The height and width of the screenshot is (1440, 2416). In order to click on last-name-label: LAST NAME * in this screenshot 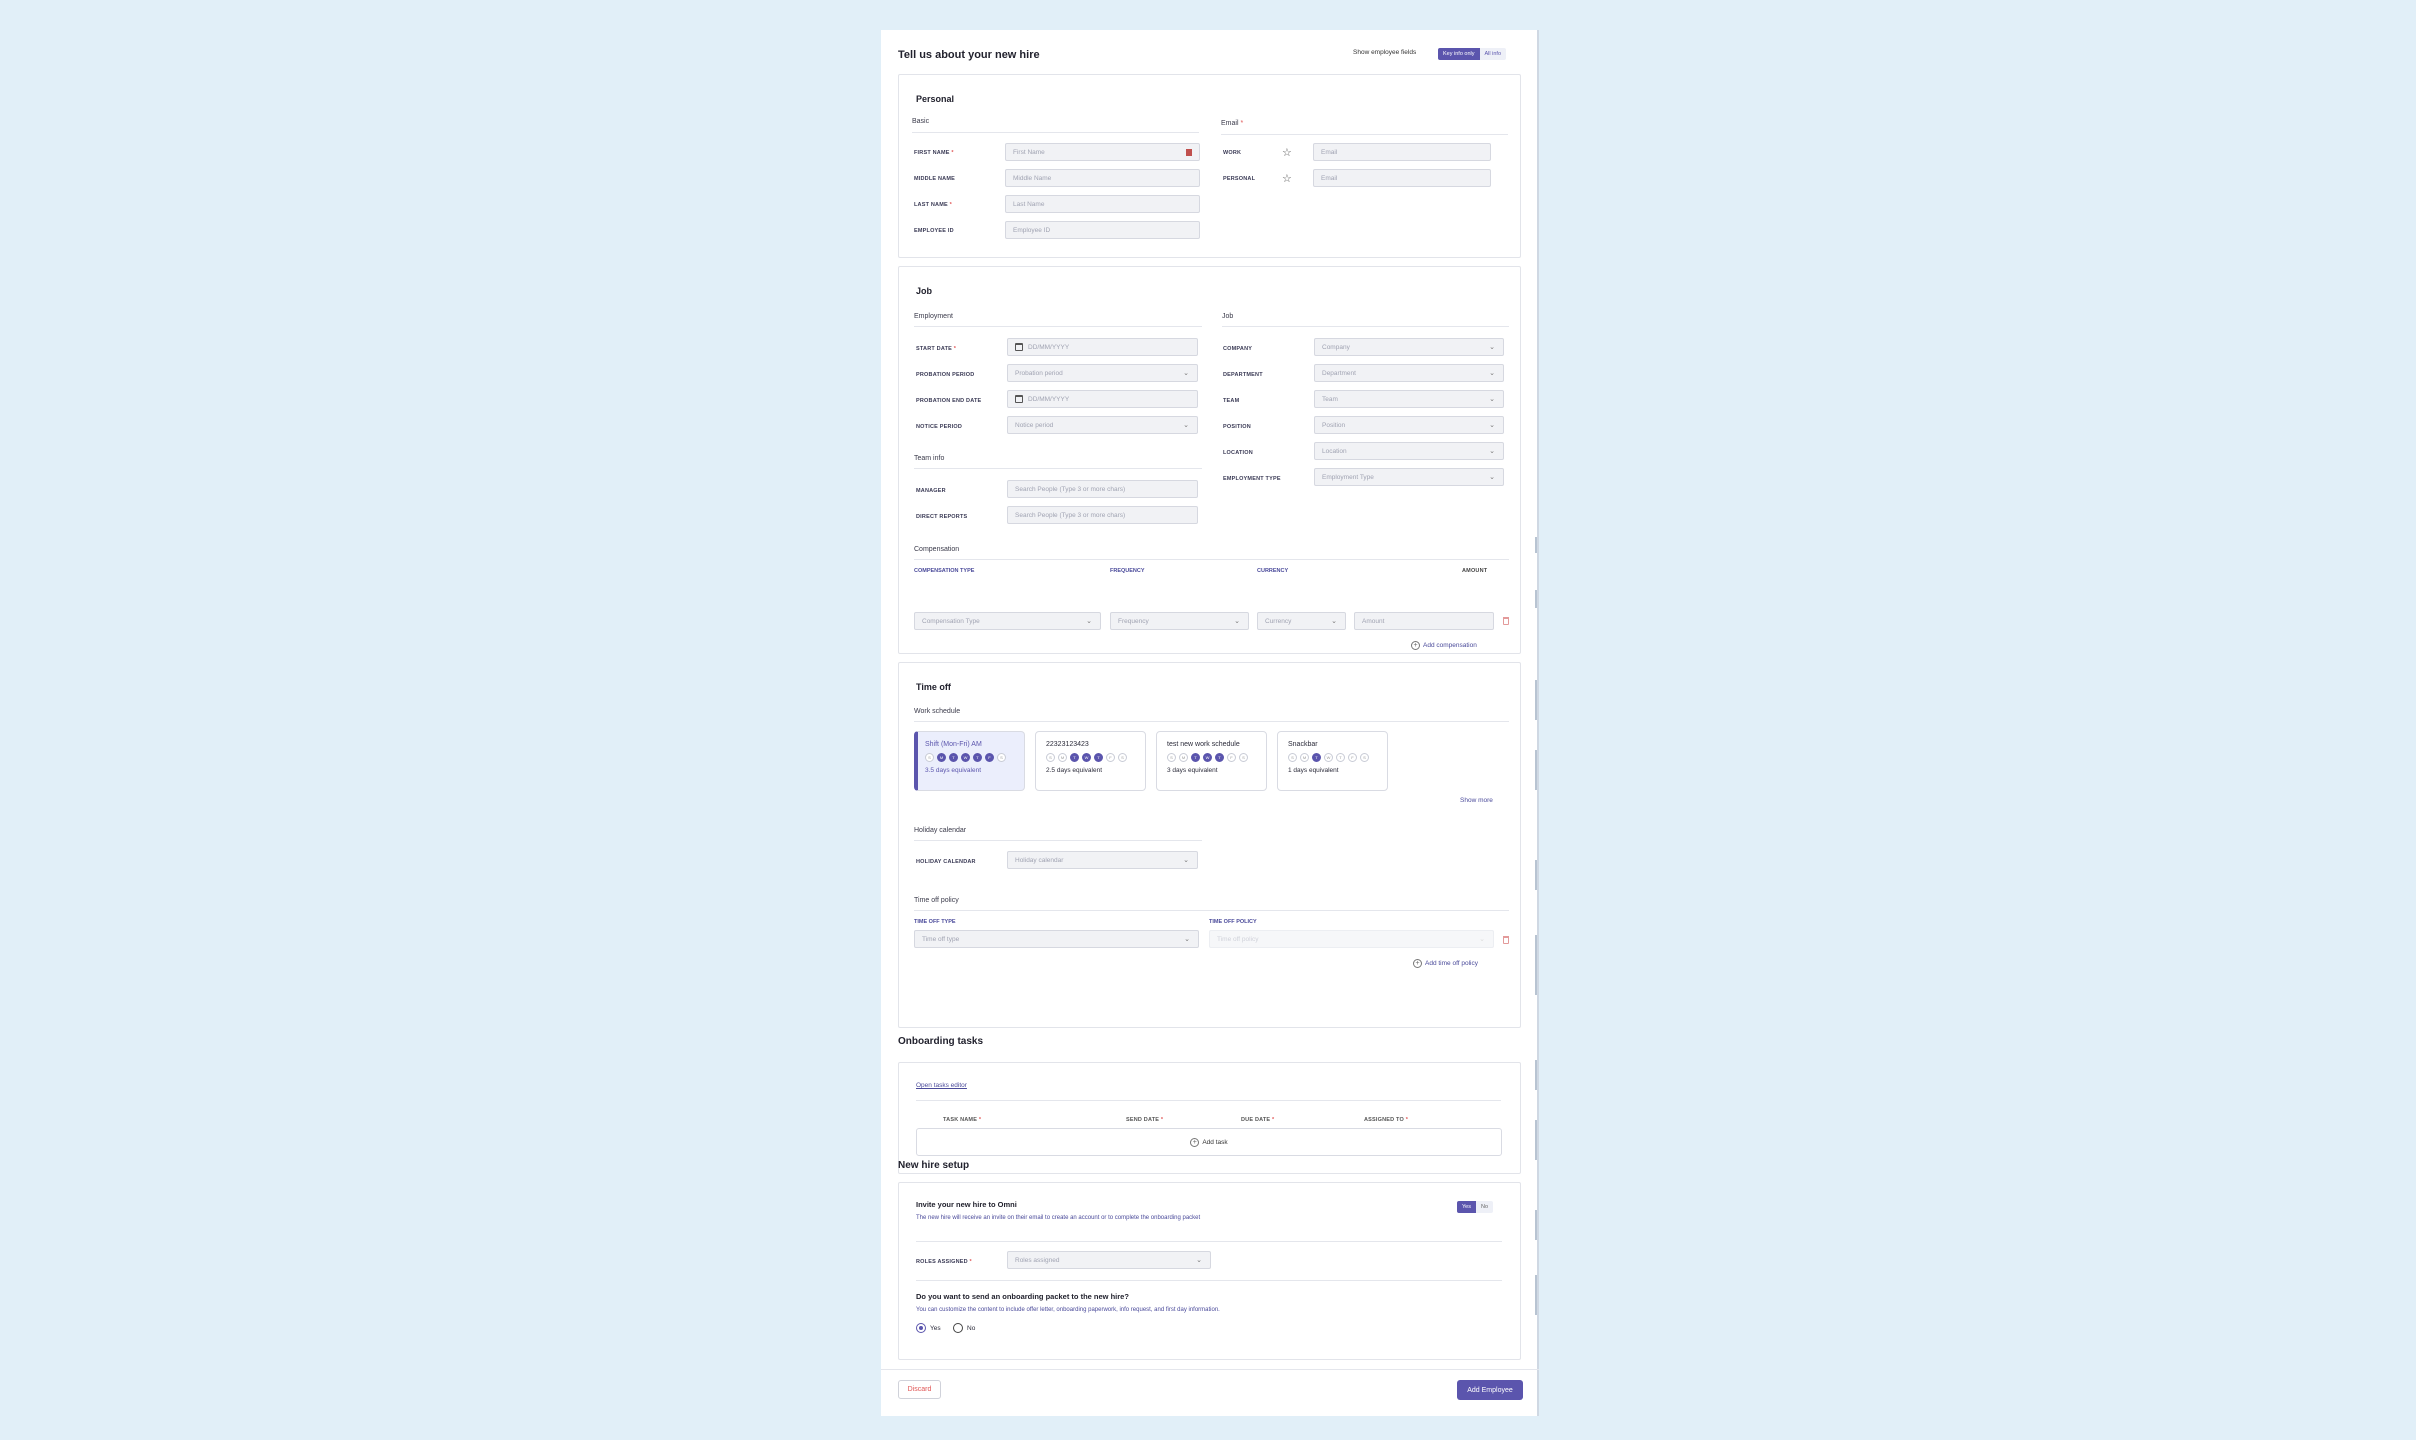, I will do `click(933, 205)`.